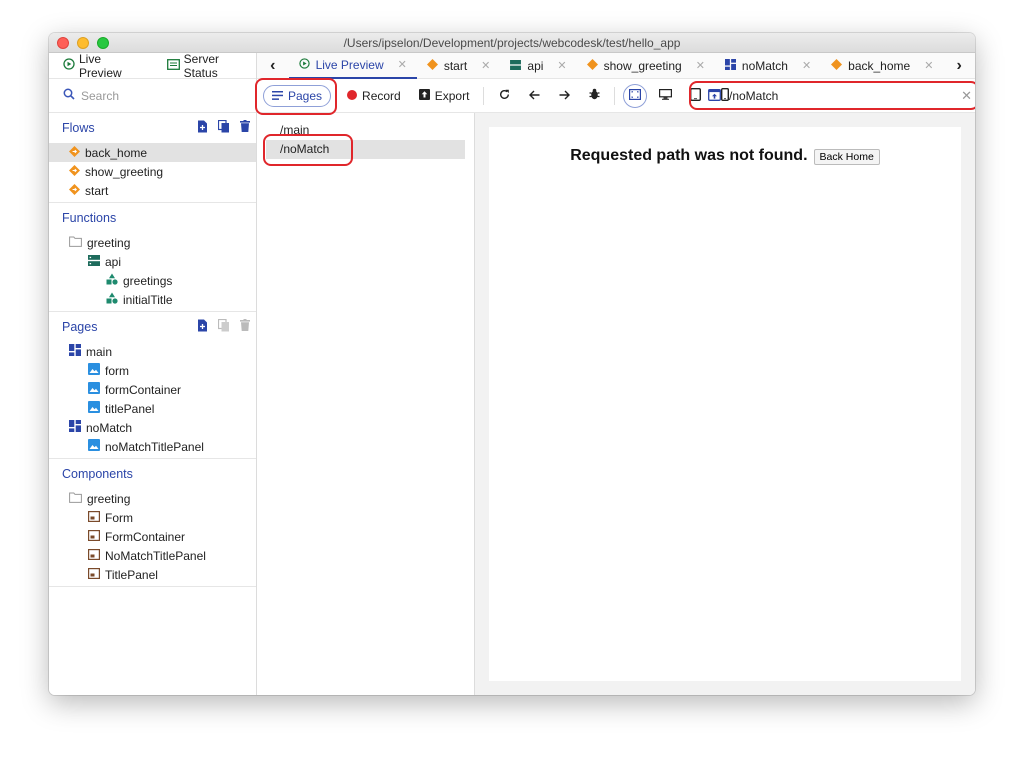  What do you see at coordinates (665, 96) in the screenshot?
I see `desktop-view-button` at bounding box center [665, 96].